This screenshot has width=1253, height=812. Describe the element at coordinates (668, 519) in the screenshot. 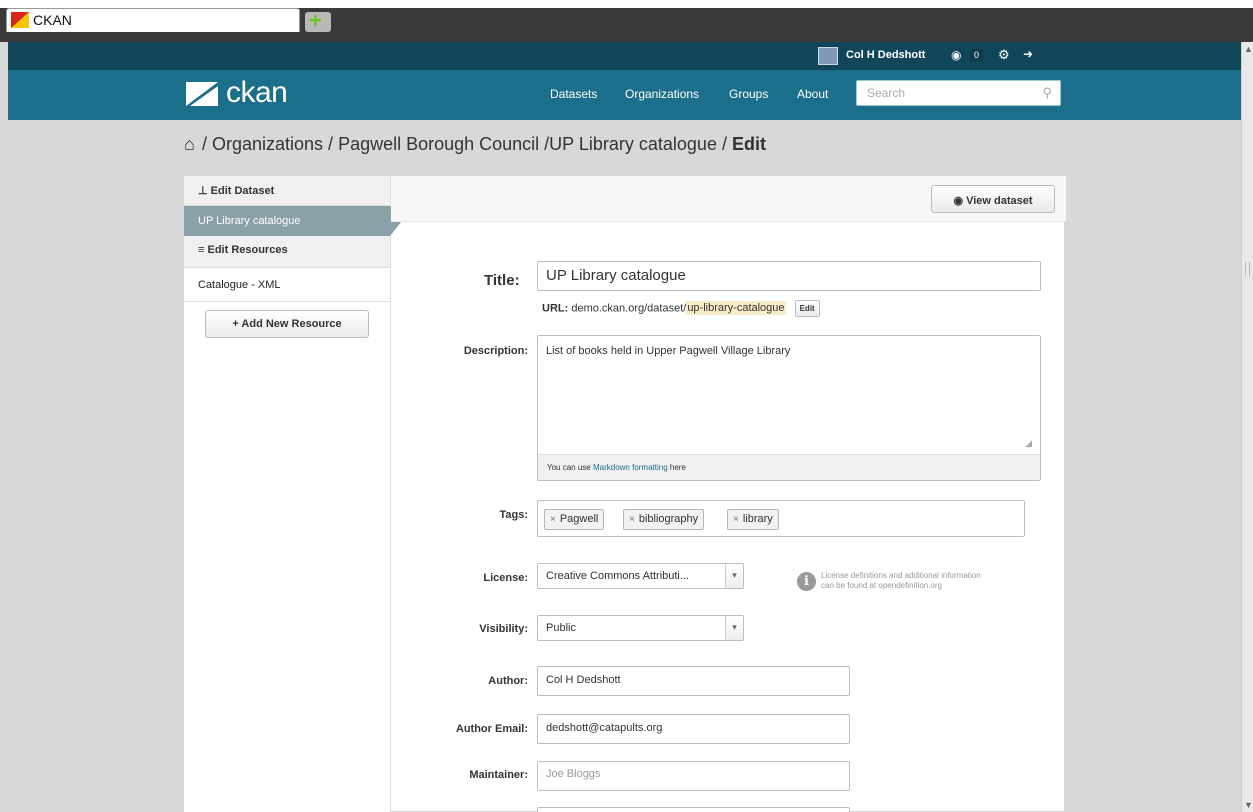

I see `tag-label: bibliography` at that location.